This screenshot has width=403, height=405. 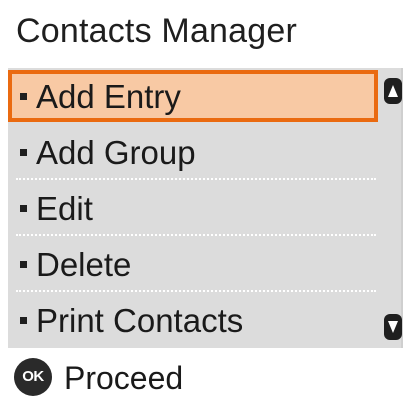 What do you see at coordinates (193, 208) in the screenshot?
I see `menu-item-edit: Edit` at bounding box center [193, 208].